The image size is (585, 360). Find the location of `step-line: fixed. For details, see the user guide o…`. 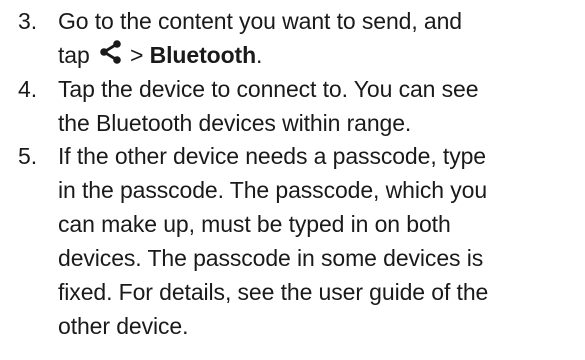

step-line: fixed. For details, see the user guide o… is located at coordinates (273, 292).